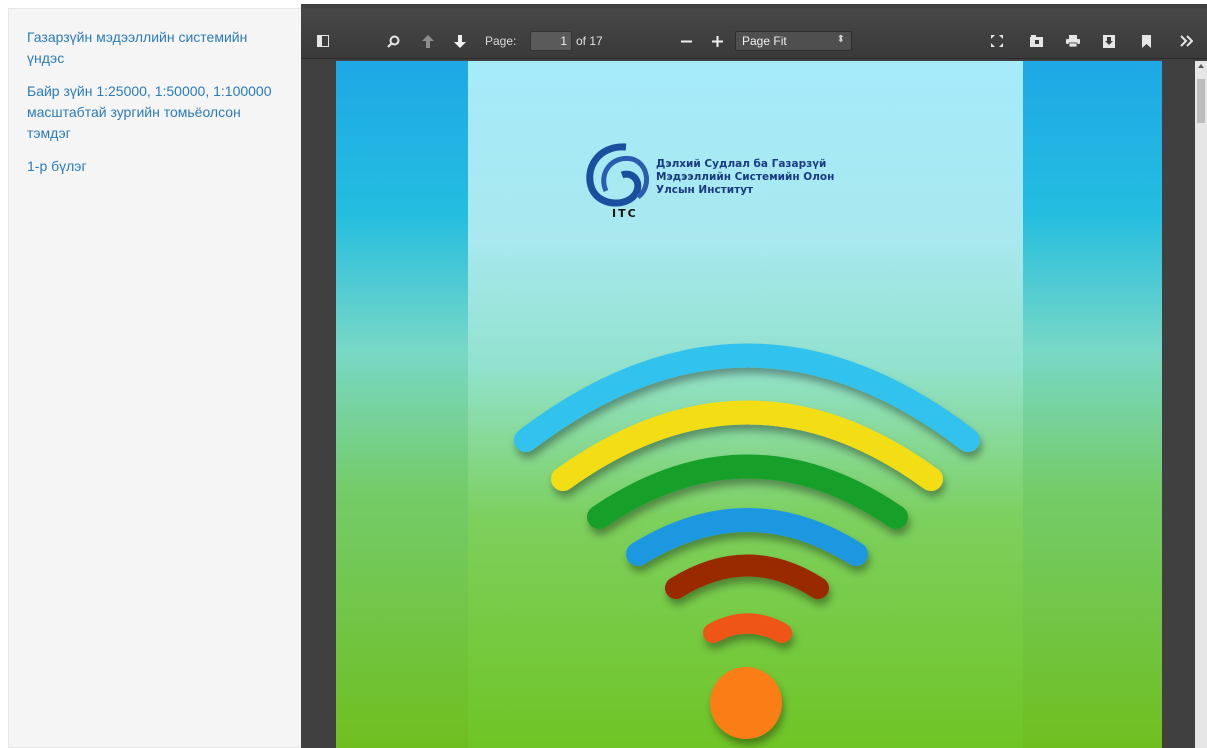 This screenshot has height=748, width=1207. I want to click on page-label: Page:, so click(501, 41).